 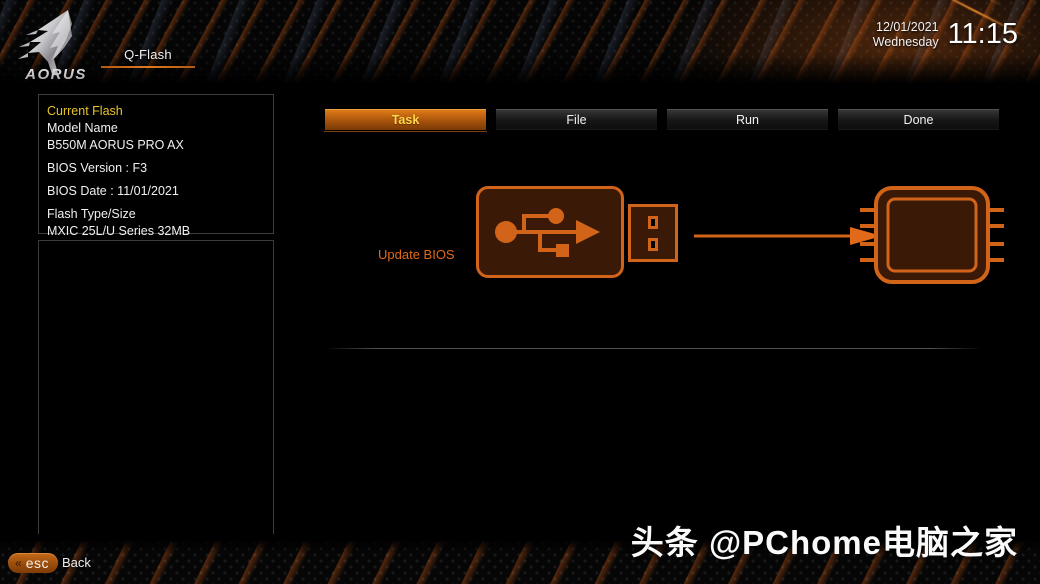 I want to click on content-divider, so click(x=653, y=348).